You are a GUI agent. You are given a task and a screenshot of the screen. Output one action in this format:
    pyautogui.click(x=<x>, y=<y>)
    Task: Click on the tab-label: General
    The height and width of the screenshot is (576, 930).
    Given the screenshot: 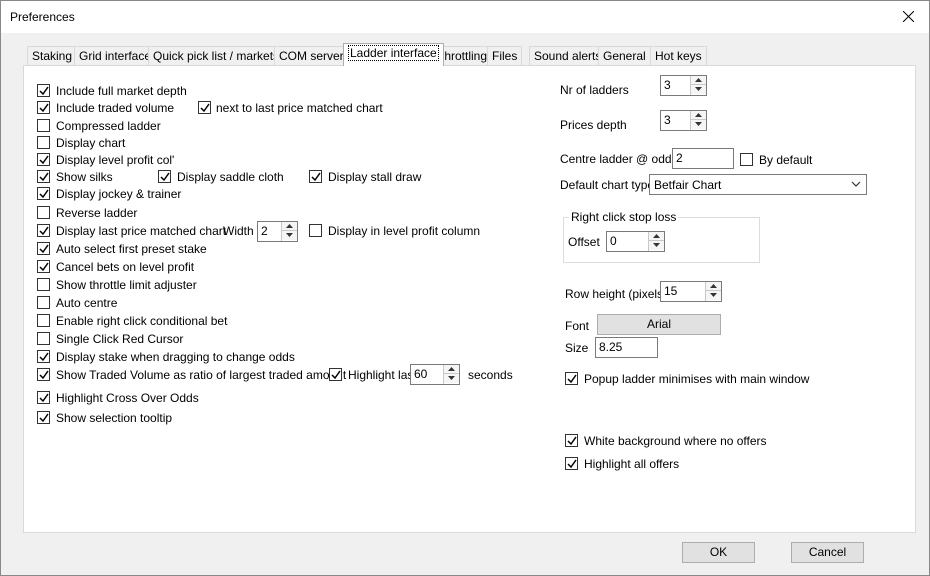 What is the action you would take?
    pyautogui.click(x=624, y=56)
    